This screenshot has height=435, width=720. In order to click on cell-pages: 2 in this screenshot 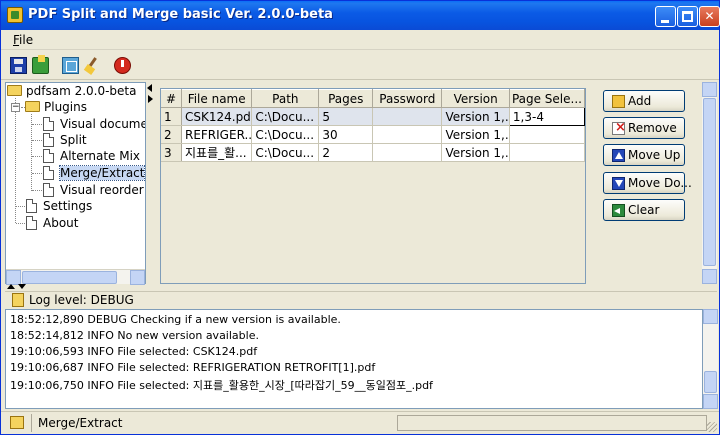, I will do `click(346, 152)`.